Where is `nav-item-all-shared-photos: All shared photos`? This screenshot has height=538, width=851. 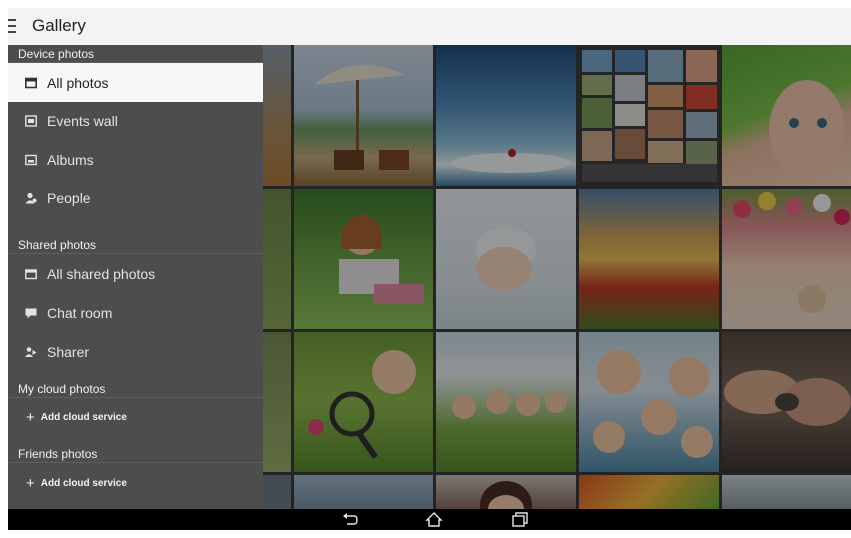 nav-item-all-shared-photos: All shared photos is located at coordinates (135, 274).